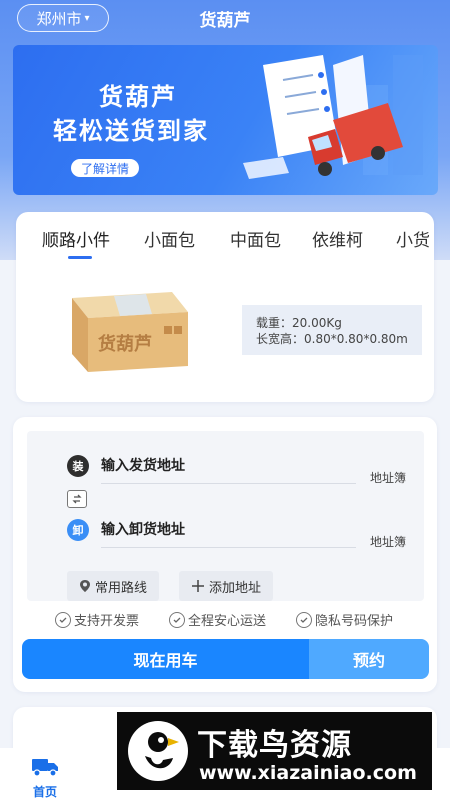  Describe the element at coordinates (337, 238) in the screenshot. I see `tab-yiweike: 依维柯` at that location.